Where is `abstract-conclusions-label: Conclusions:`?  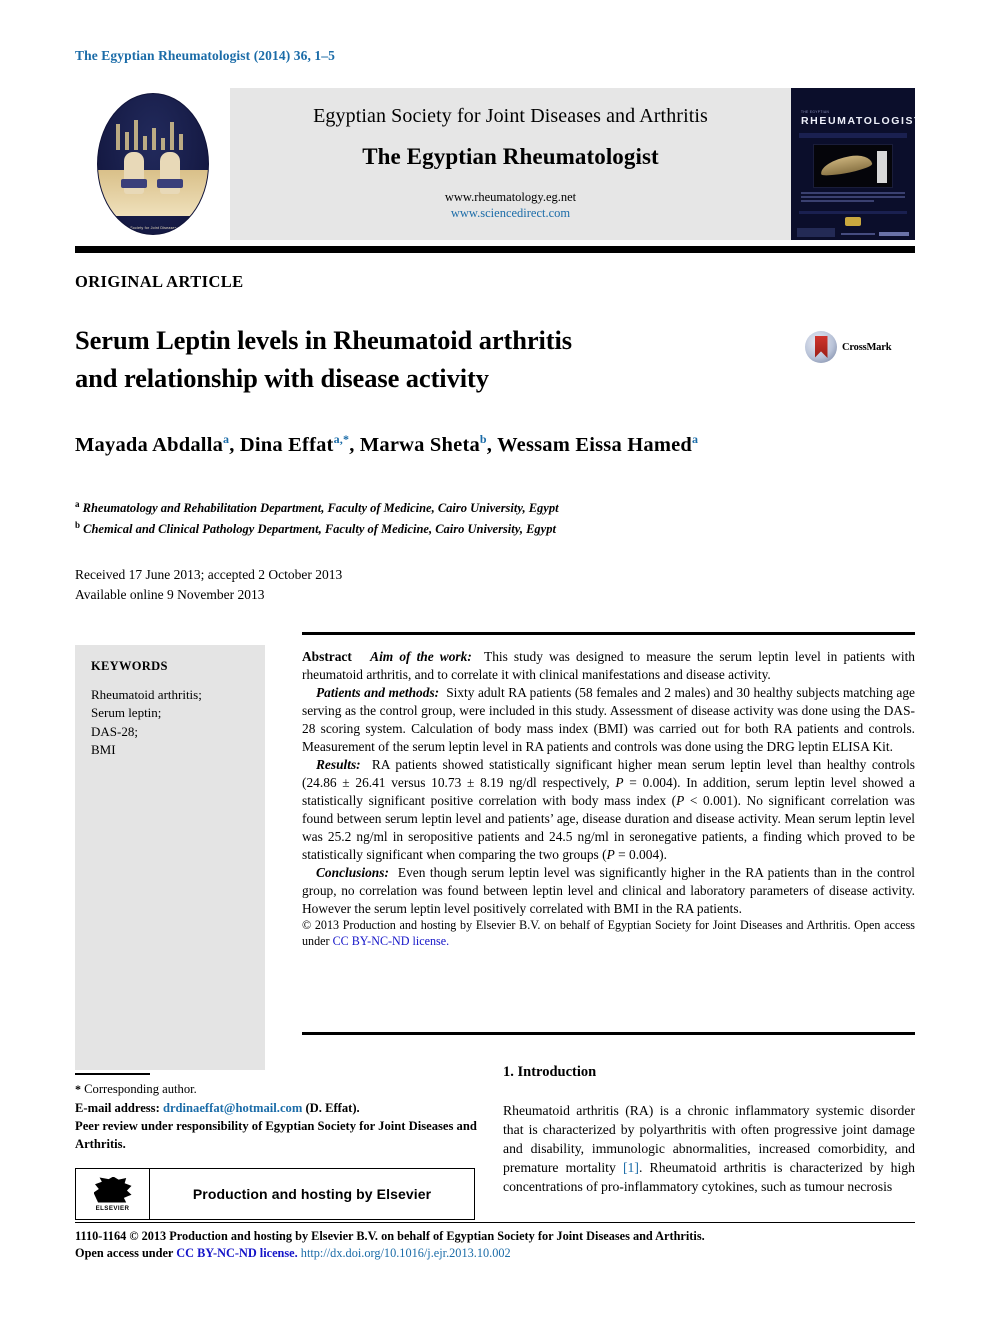
abstract-conclusions-label: Conclusions: is located at coordinates (352, 872).